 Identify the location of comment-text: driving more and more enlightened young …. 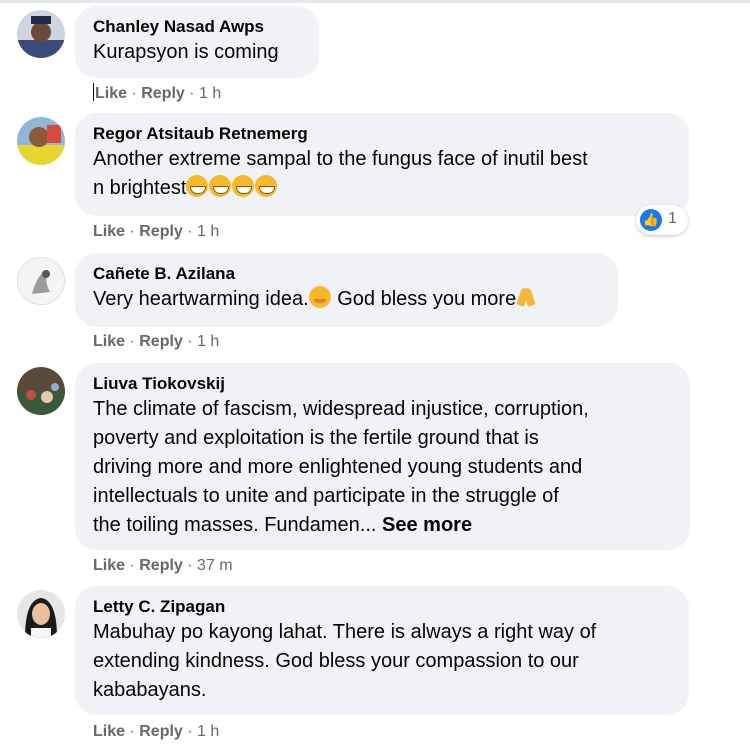
(338, 467).